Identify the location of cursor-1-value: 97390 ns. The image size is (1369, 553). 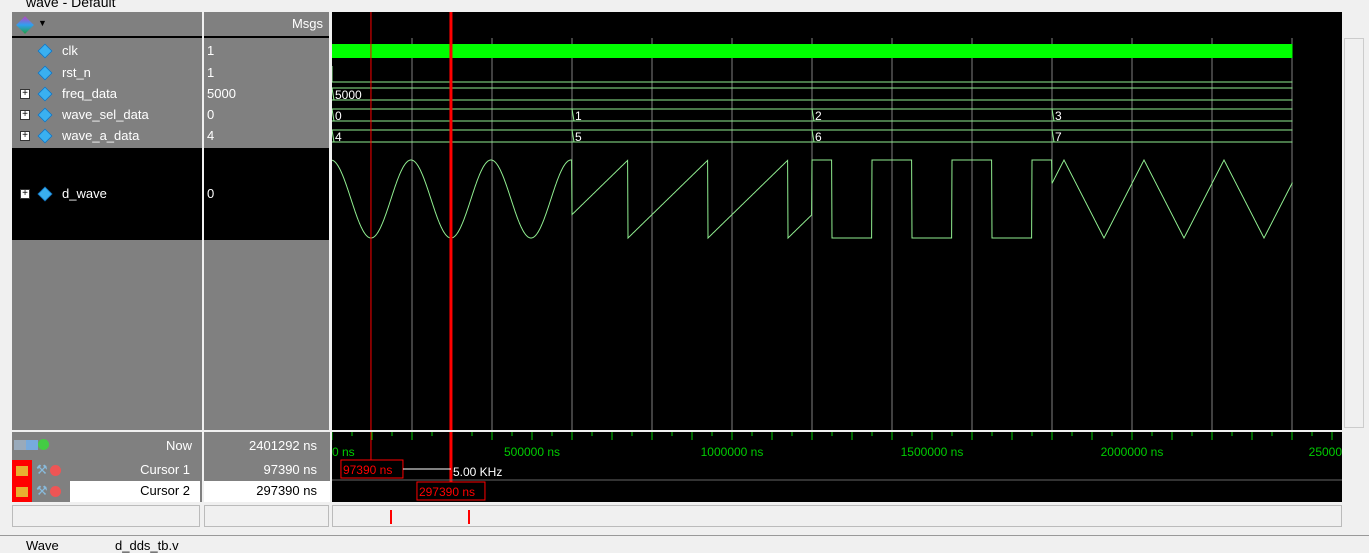
(290, 469).